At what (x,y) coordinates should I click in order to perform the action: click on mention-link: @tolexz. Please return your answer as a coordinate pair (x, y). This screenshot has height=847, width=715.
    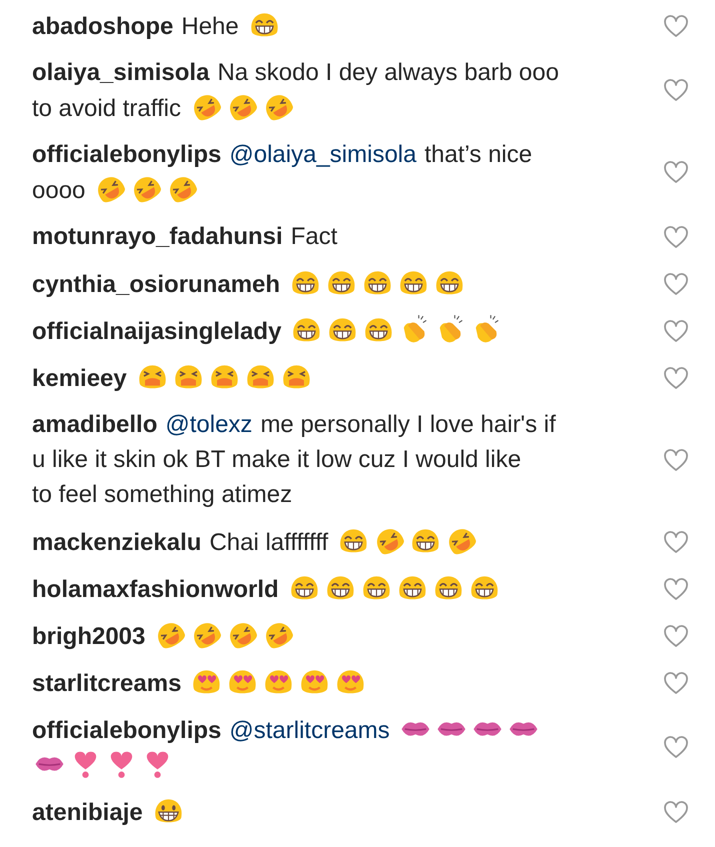
    Looking at the image, I should click on (208, 424).